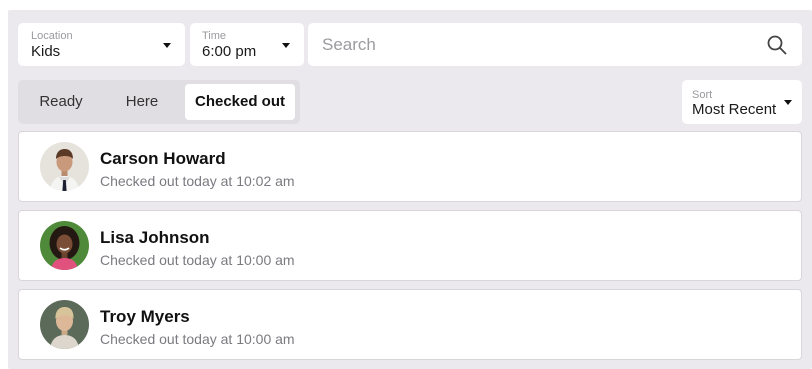 Image resolution: width=812 pixels, height=369 pixels. I want to click on checkout-status: Checked out today at 10:02 am, so click(197, 181).